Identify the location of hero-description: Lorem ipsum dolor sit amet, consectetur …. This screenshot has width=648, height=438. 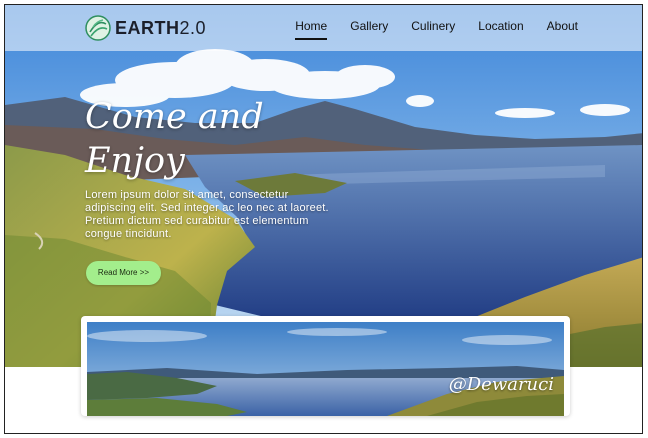
(207, 214).